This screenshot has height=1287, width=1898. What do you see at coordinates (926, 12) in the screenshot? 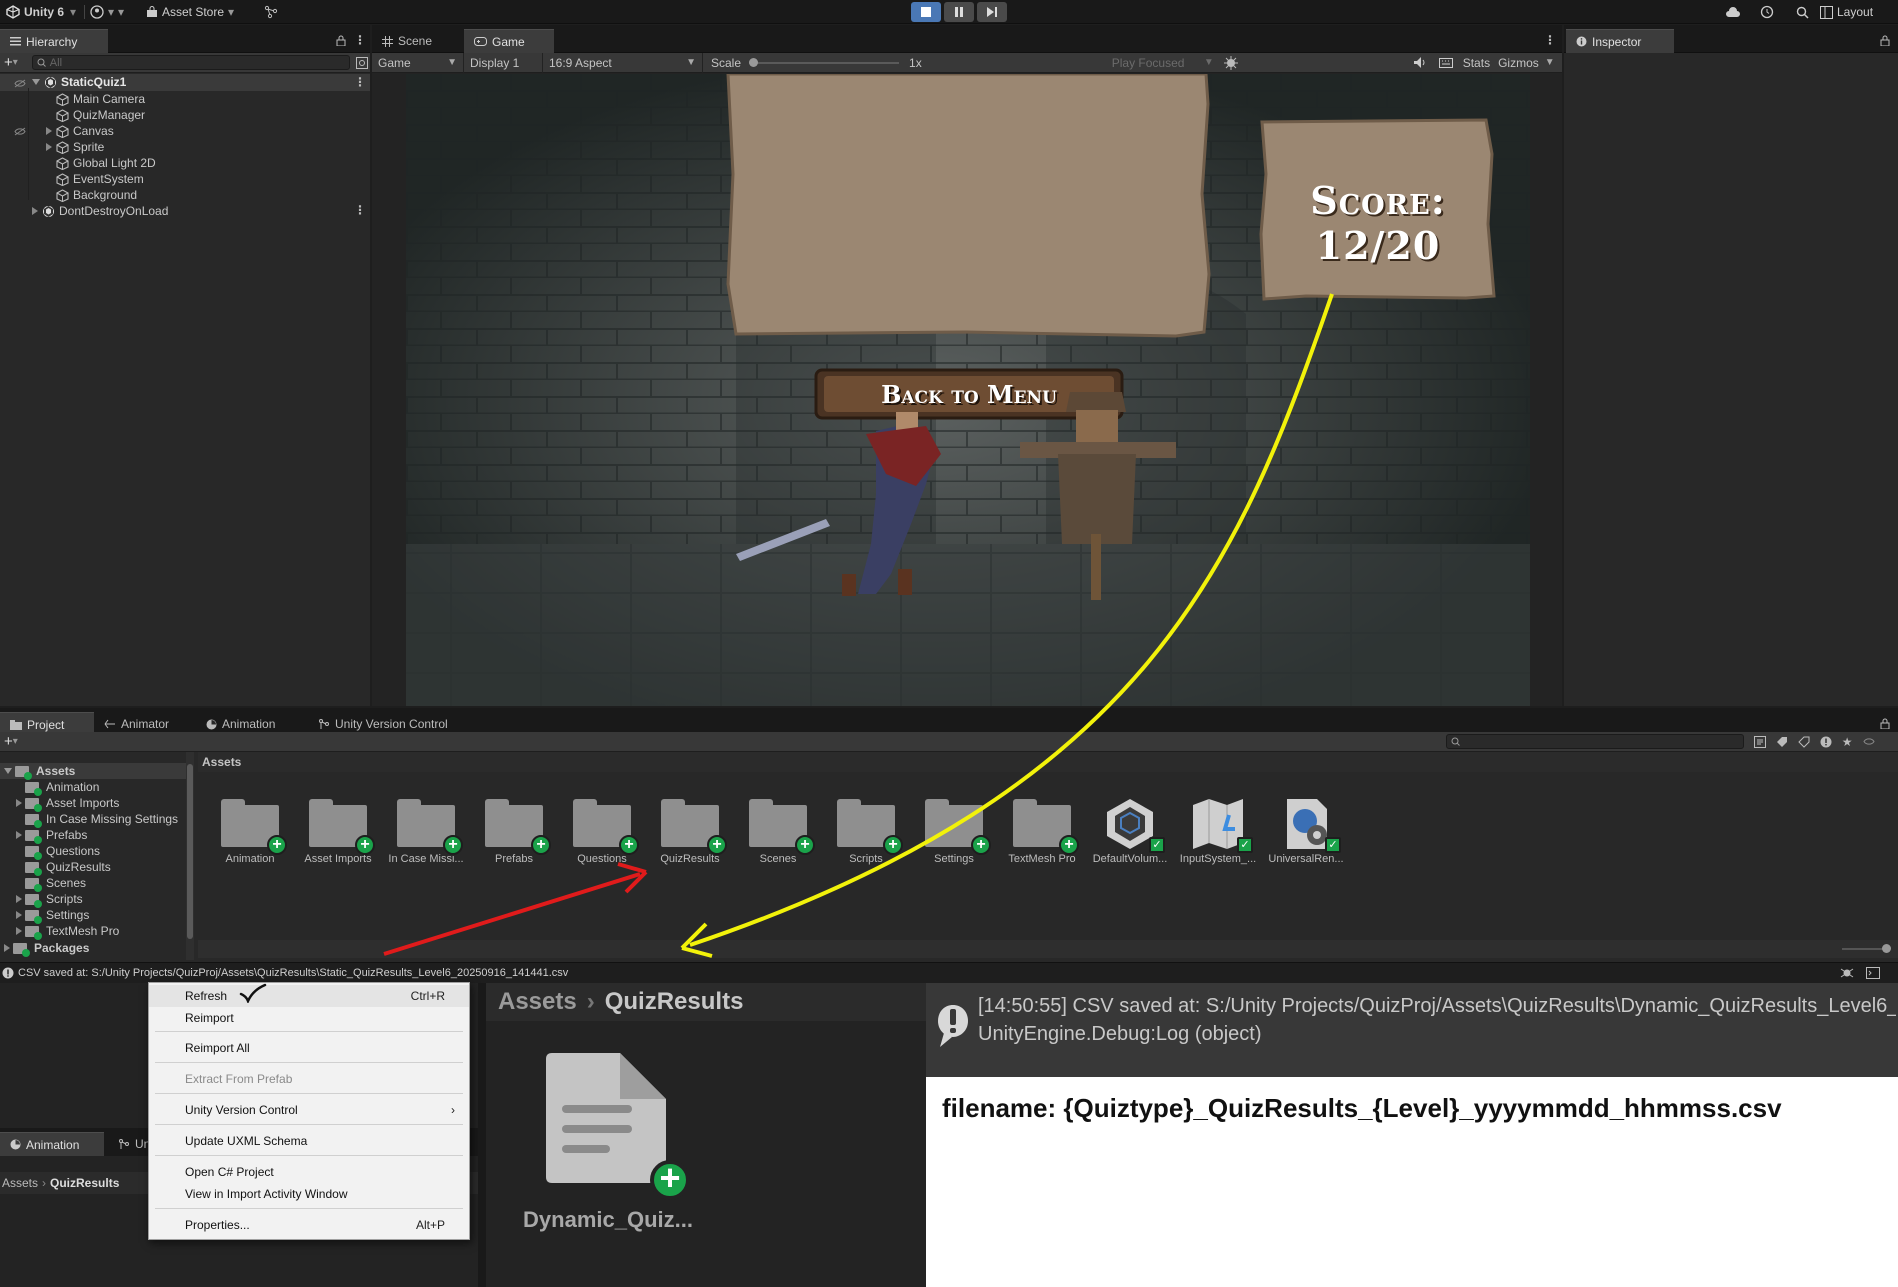
I see `play-stop-button` at bounding box center [926, 12].